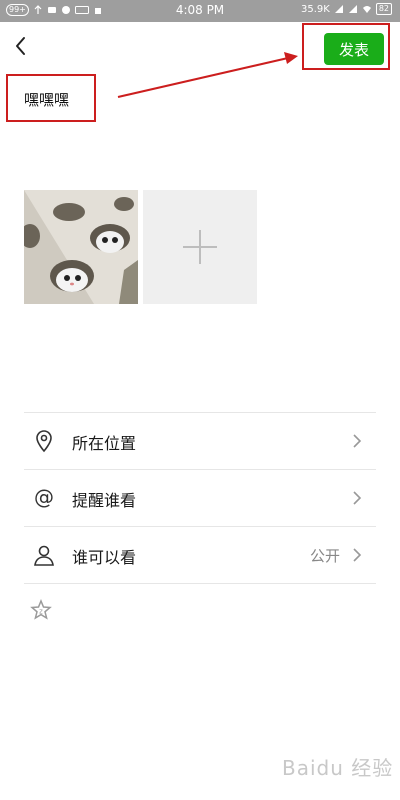 The height and width of the screenshot is (800, 400). What do you see at coordinates (366, 9) in the screenshot?
I see `wifi-icon` at bounding box center [366, 9].